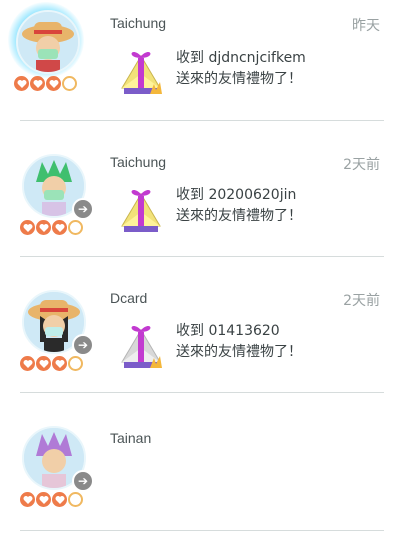 The image size is (400, 548). I want to click on gift-time: 昨天, so click(366, 26).